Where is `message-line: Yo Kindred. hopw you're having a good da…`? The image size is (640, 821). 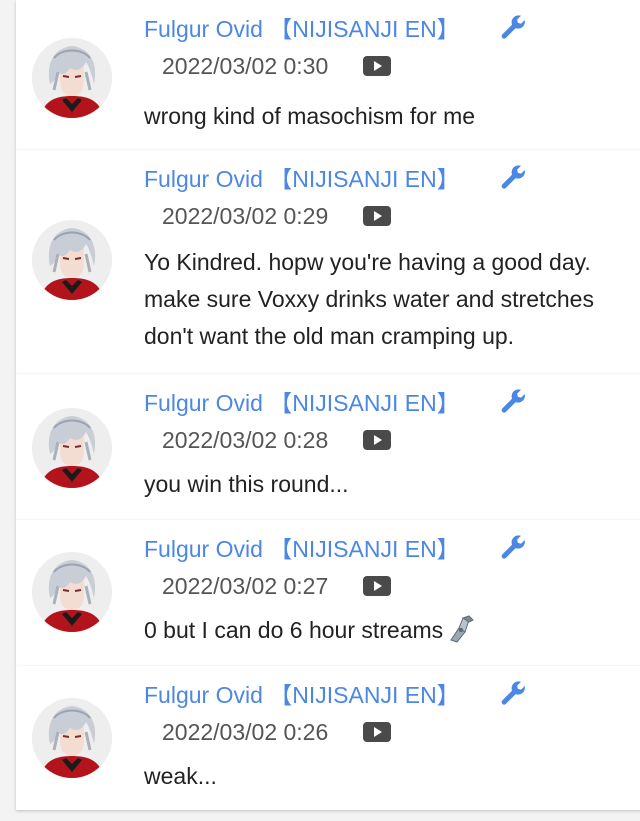 message-line: Yo Kindred. hopw you're having a good da… is located at coordinates (367, 262).